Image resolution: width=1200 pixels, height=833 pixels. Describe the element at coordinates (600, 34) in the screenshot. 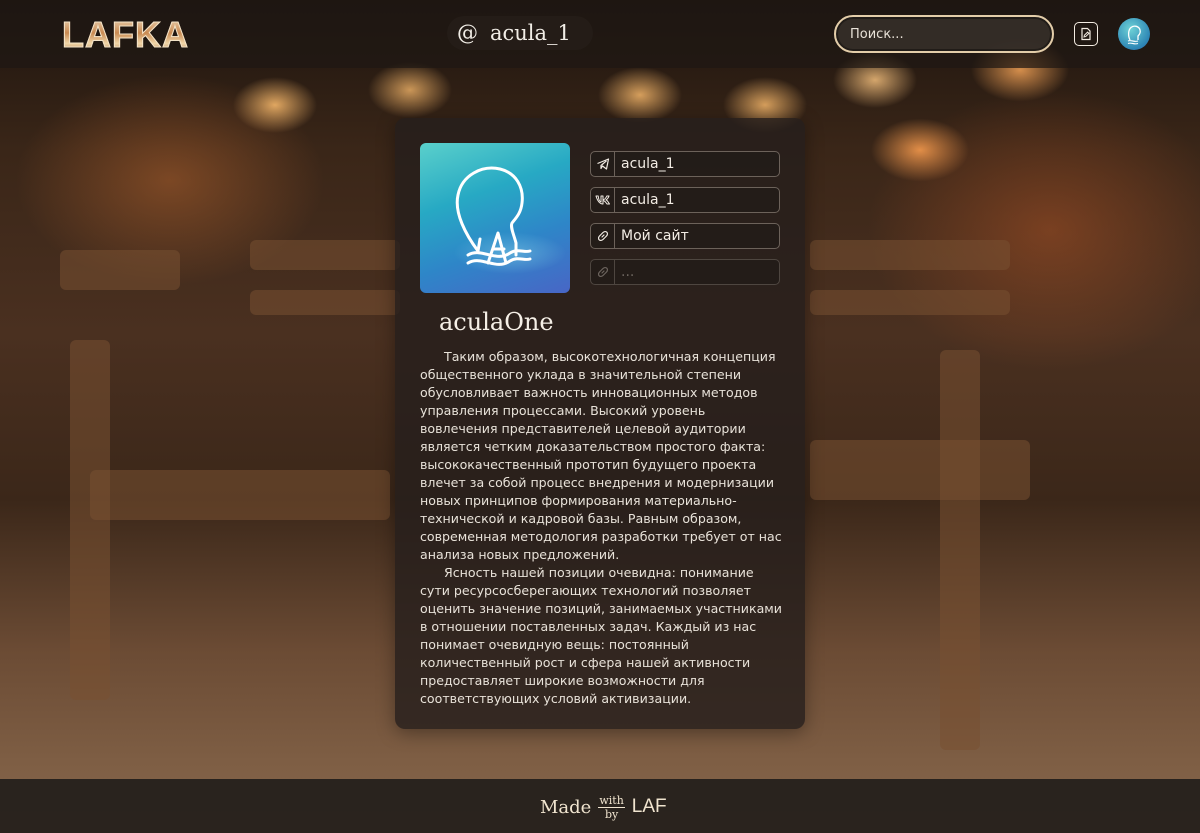

I see `top-bar: LAFKA @ acula_1` at that location.